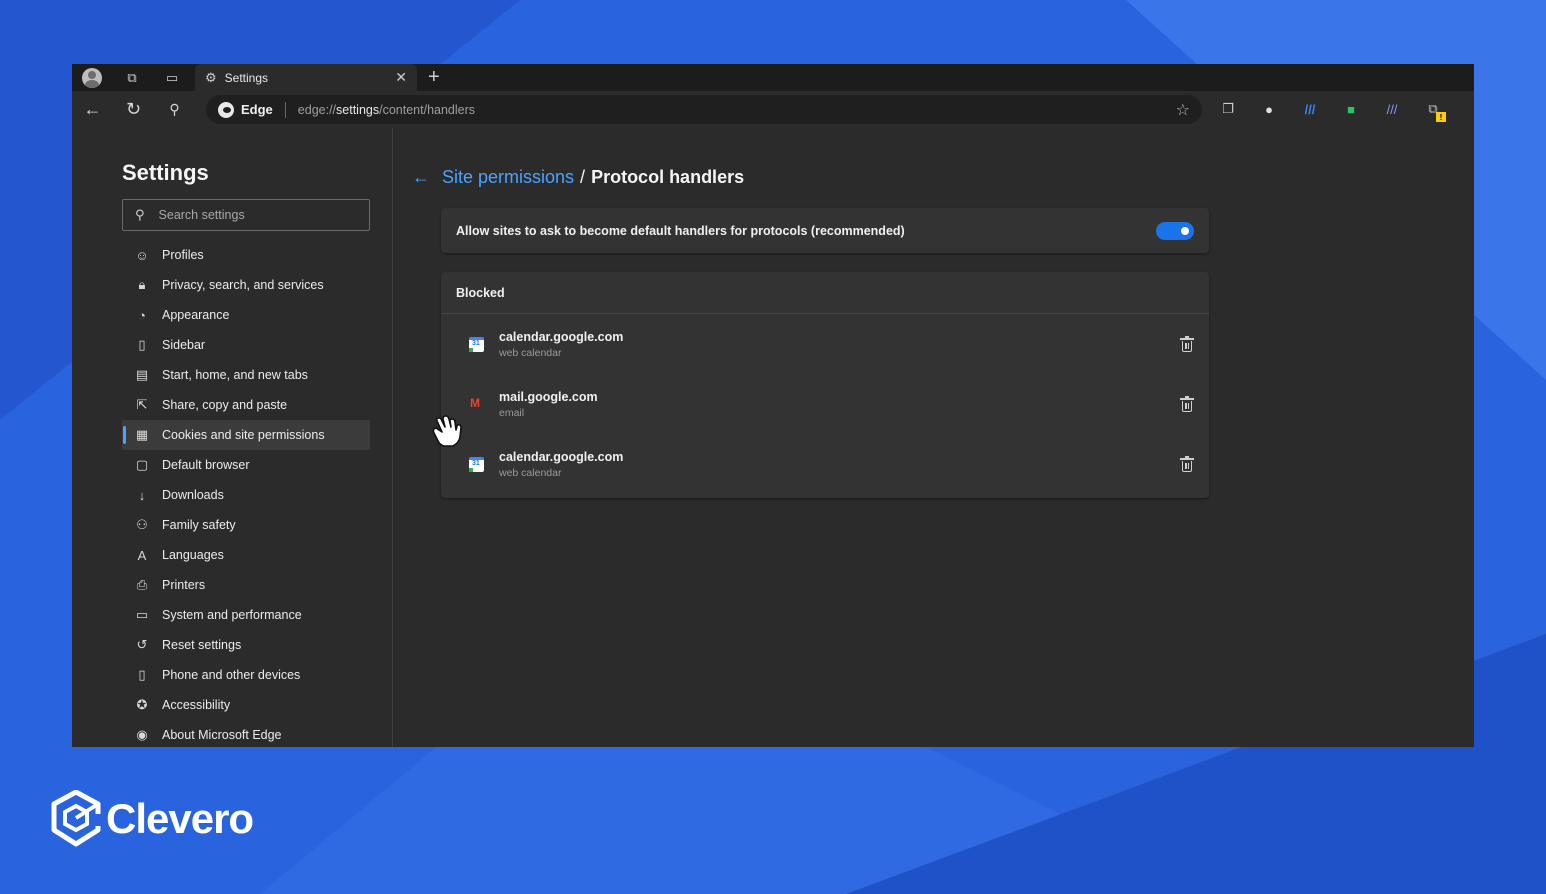 This screenshot has height=894, width=1546. Describe the element at coordinates (246, 215) in the screenshot. I see `search-settings-input: ⚲ Search settings` at that location.